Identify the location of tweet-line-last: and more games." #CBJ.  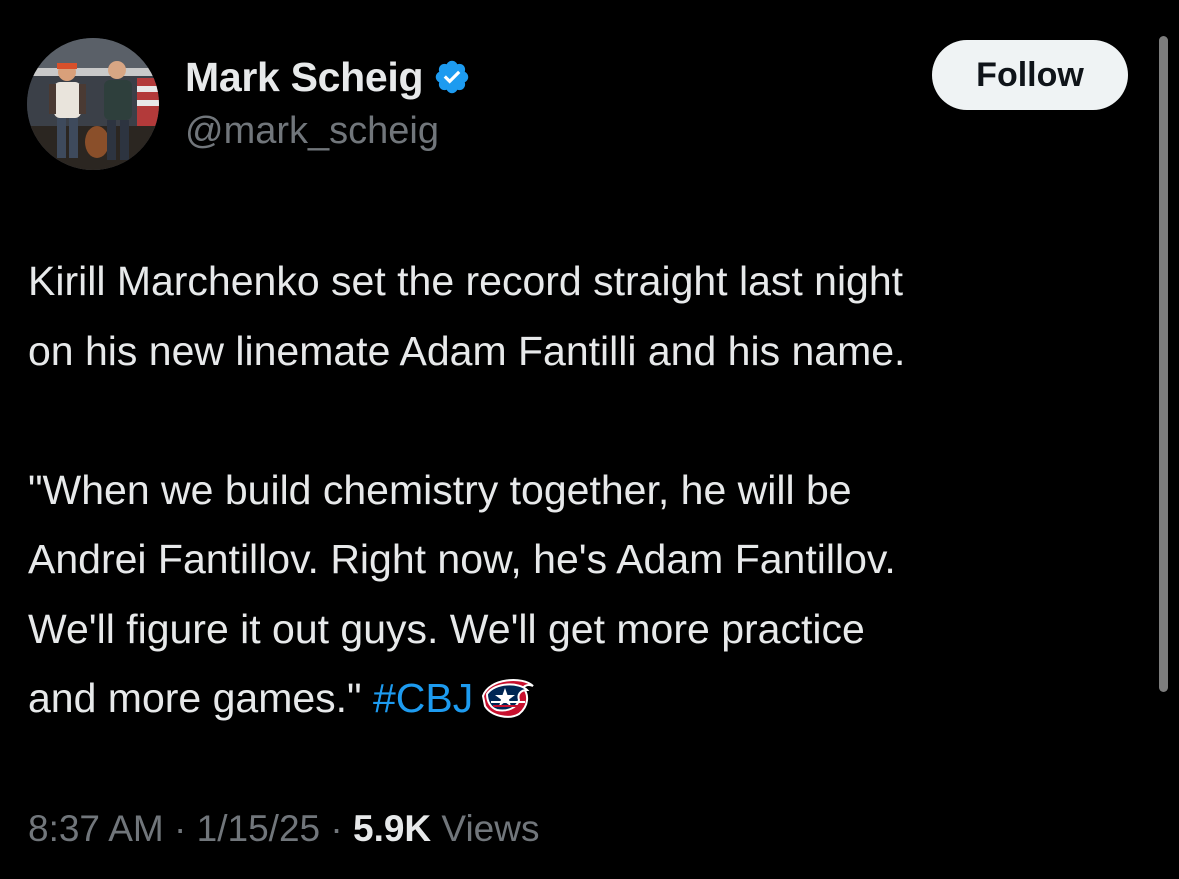
(588, 699).